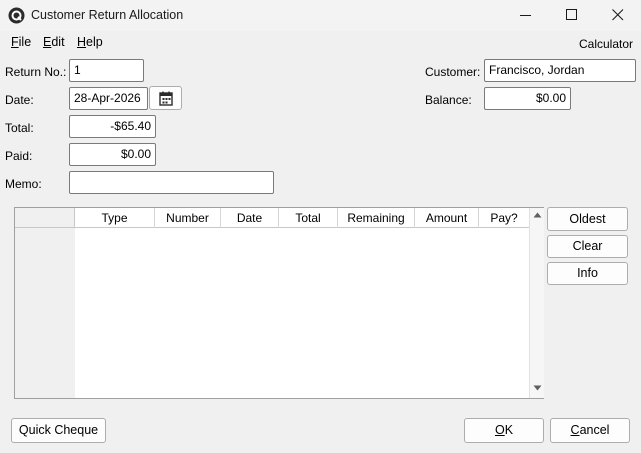 The height and width of the screenshot is (453, 641). What do you see at coordinates (106, 70) in the screenshot?
I see `return-no-field: 1` at bounding box center [106, 70].